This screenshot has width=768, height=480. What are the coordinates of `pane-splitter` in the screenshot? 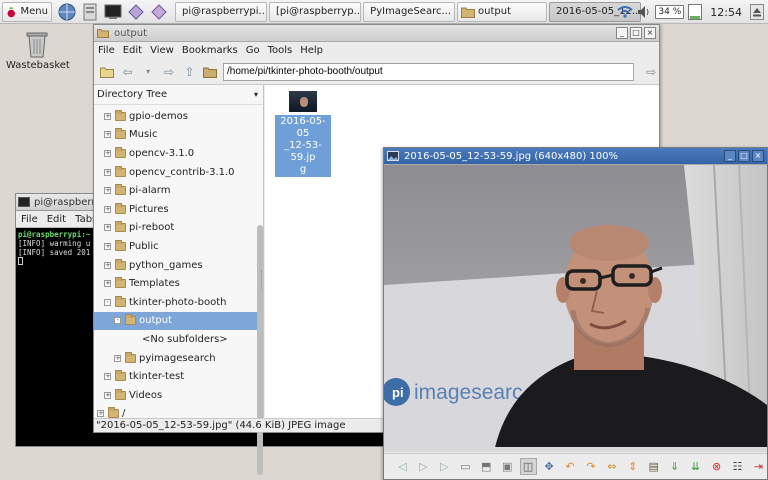 It's located at (262, 280).